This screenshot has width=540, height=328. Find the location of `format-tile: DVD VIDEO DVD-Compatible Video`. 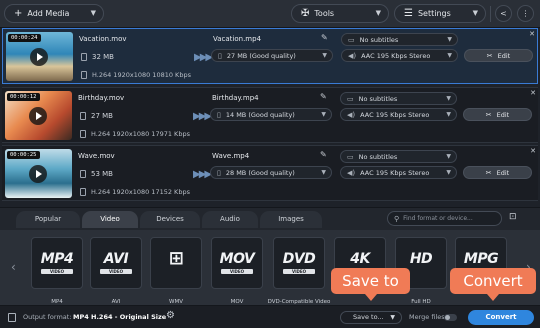

format-tile: DVD VIDEO DVD-Compatible Video is located at coordinates (299, 271).